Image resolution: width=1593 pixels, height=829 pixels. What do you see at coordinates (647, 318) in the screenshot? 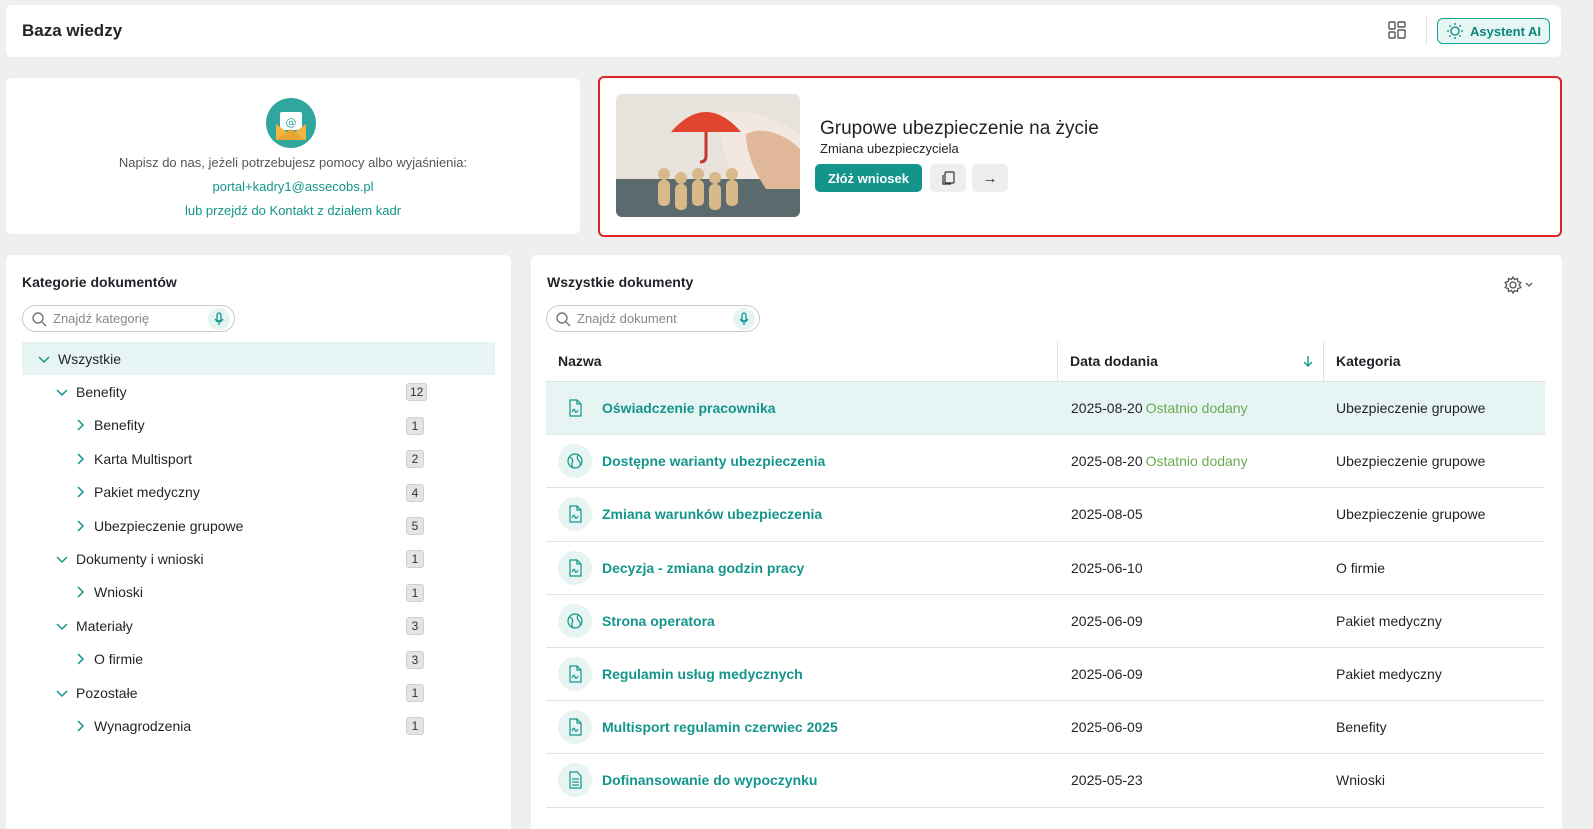
I see `document-search-input` at bounding box center [647, 318].